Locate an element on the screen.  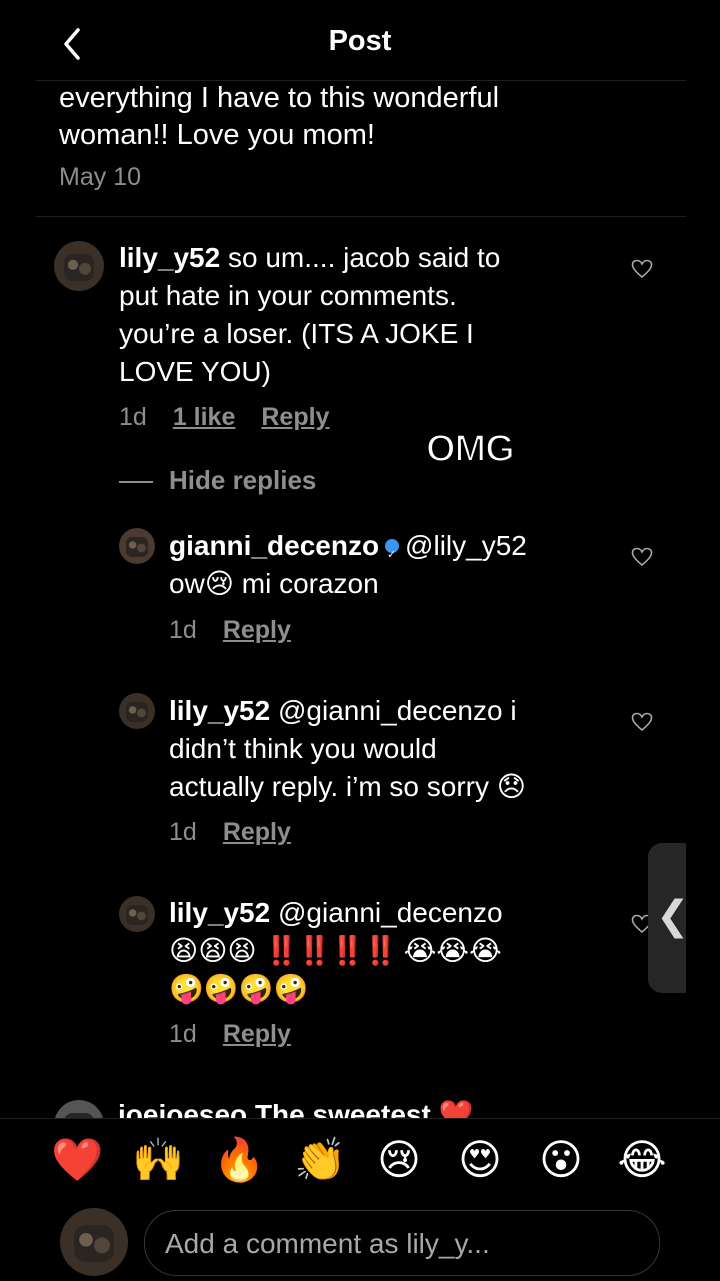
comment-text-line: ioeioeseo The sweetest ❤️ is located at coordinates (296, 1108).